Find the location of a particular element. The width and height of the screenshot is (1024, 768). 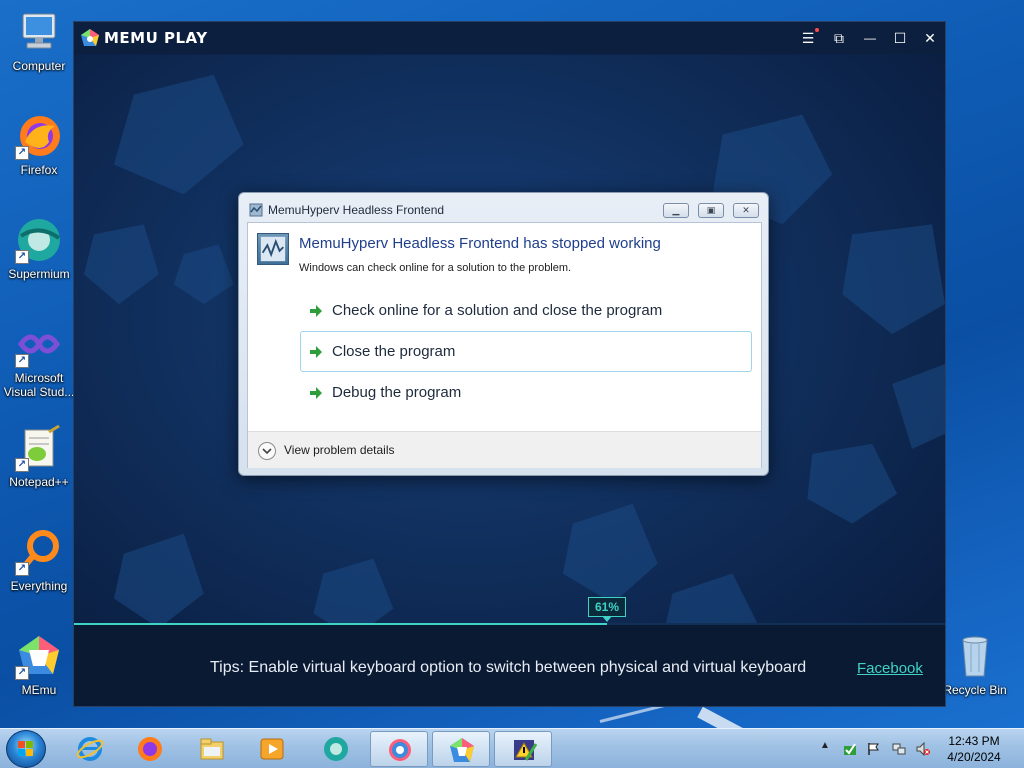

desktop-icon-label: MEmu is located at coordinates (39, 690).